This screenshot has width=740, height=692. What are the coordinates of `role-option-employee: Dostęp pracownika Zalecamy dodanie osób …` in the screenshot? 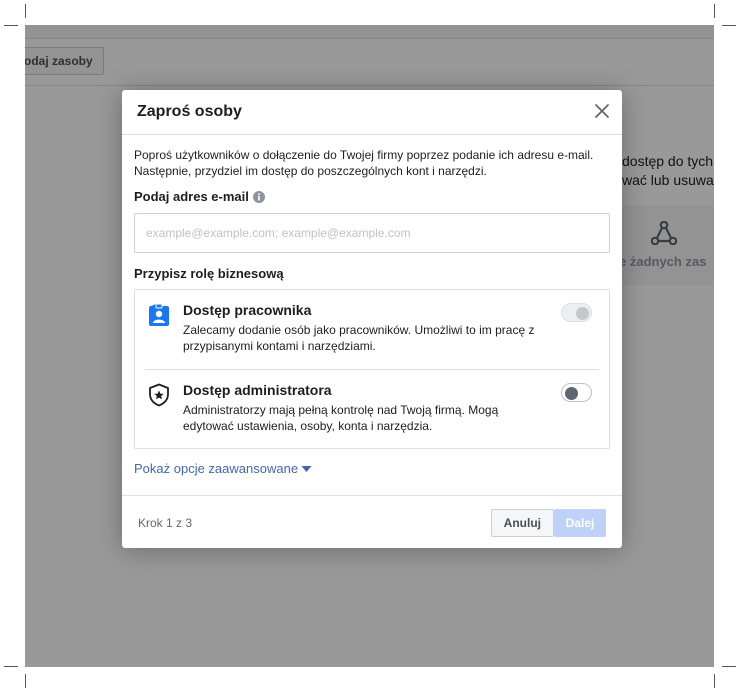 It's located at (372, 329).